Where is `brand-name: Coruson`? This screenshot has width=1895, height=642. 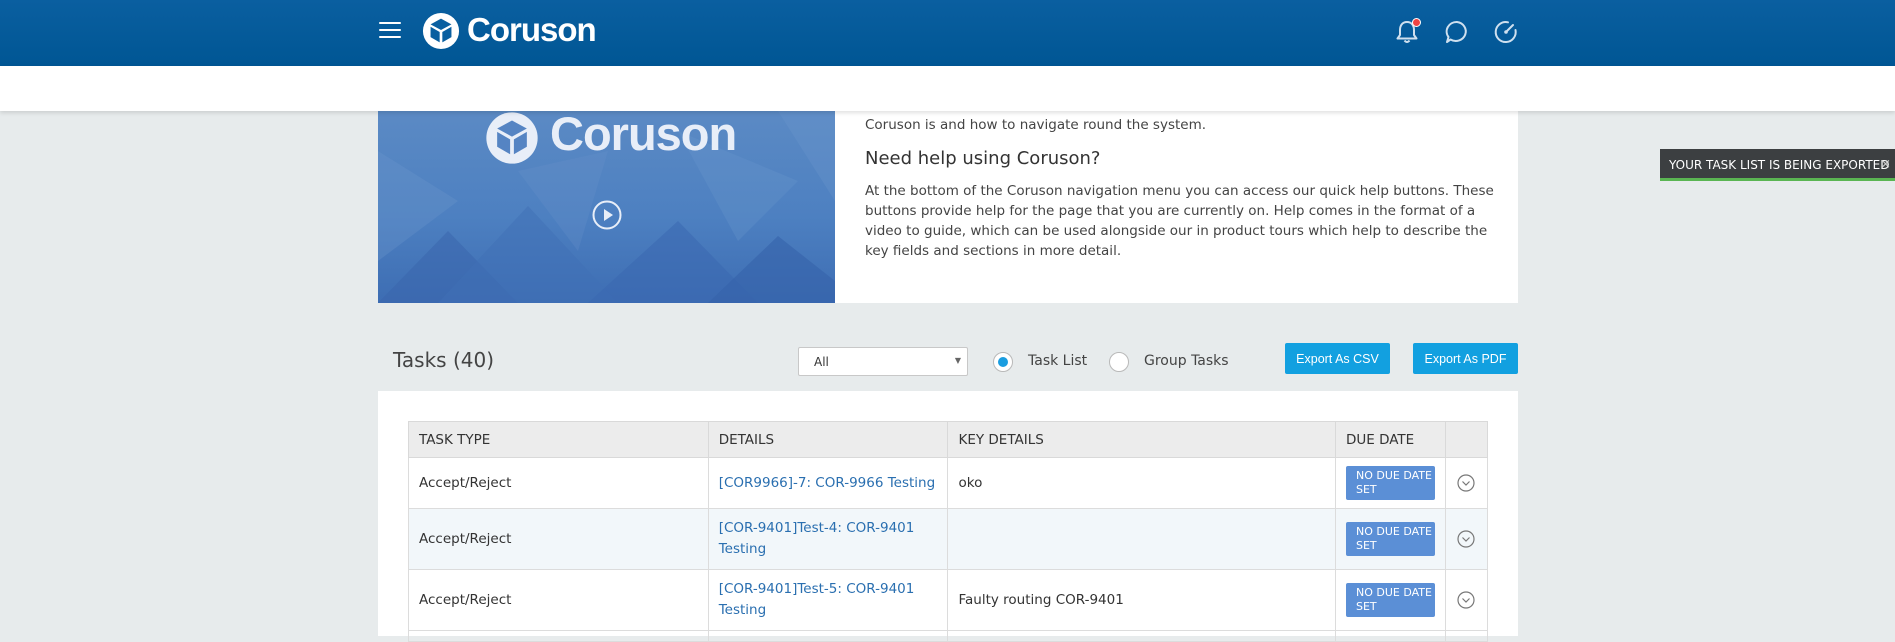 brand-name: Coruson is located at coordinates (532, 30).